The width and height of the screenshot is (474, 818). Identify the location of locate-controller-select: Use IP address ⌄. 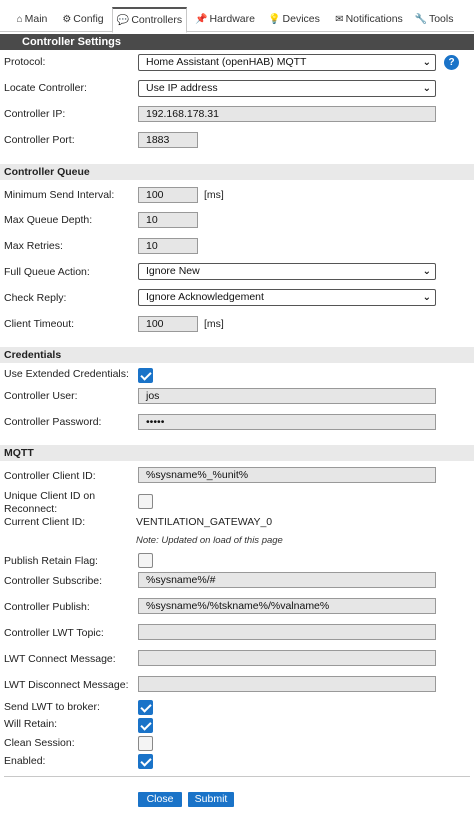
(287, 88).